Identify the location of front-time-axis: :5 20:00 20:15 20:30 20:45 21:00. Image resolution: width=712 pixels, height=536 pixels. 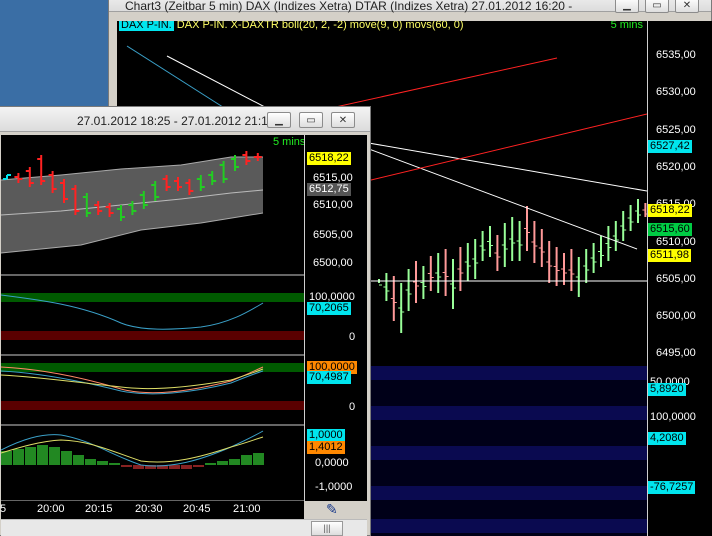
(152, 510).